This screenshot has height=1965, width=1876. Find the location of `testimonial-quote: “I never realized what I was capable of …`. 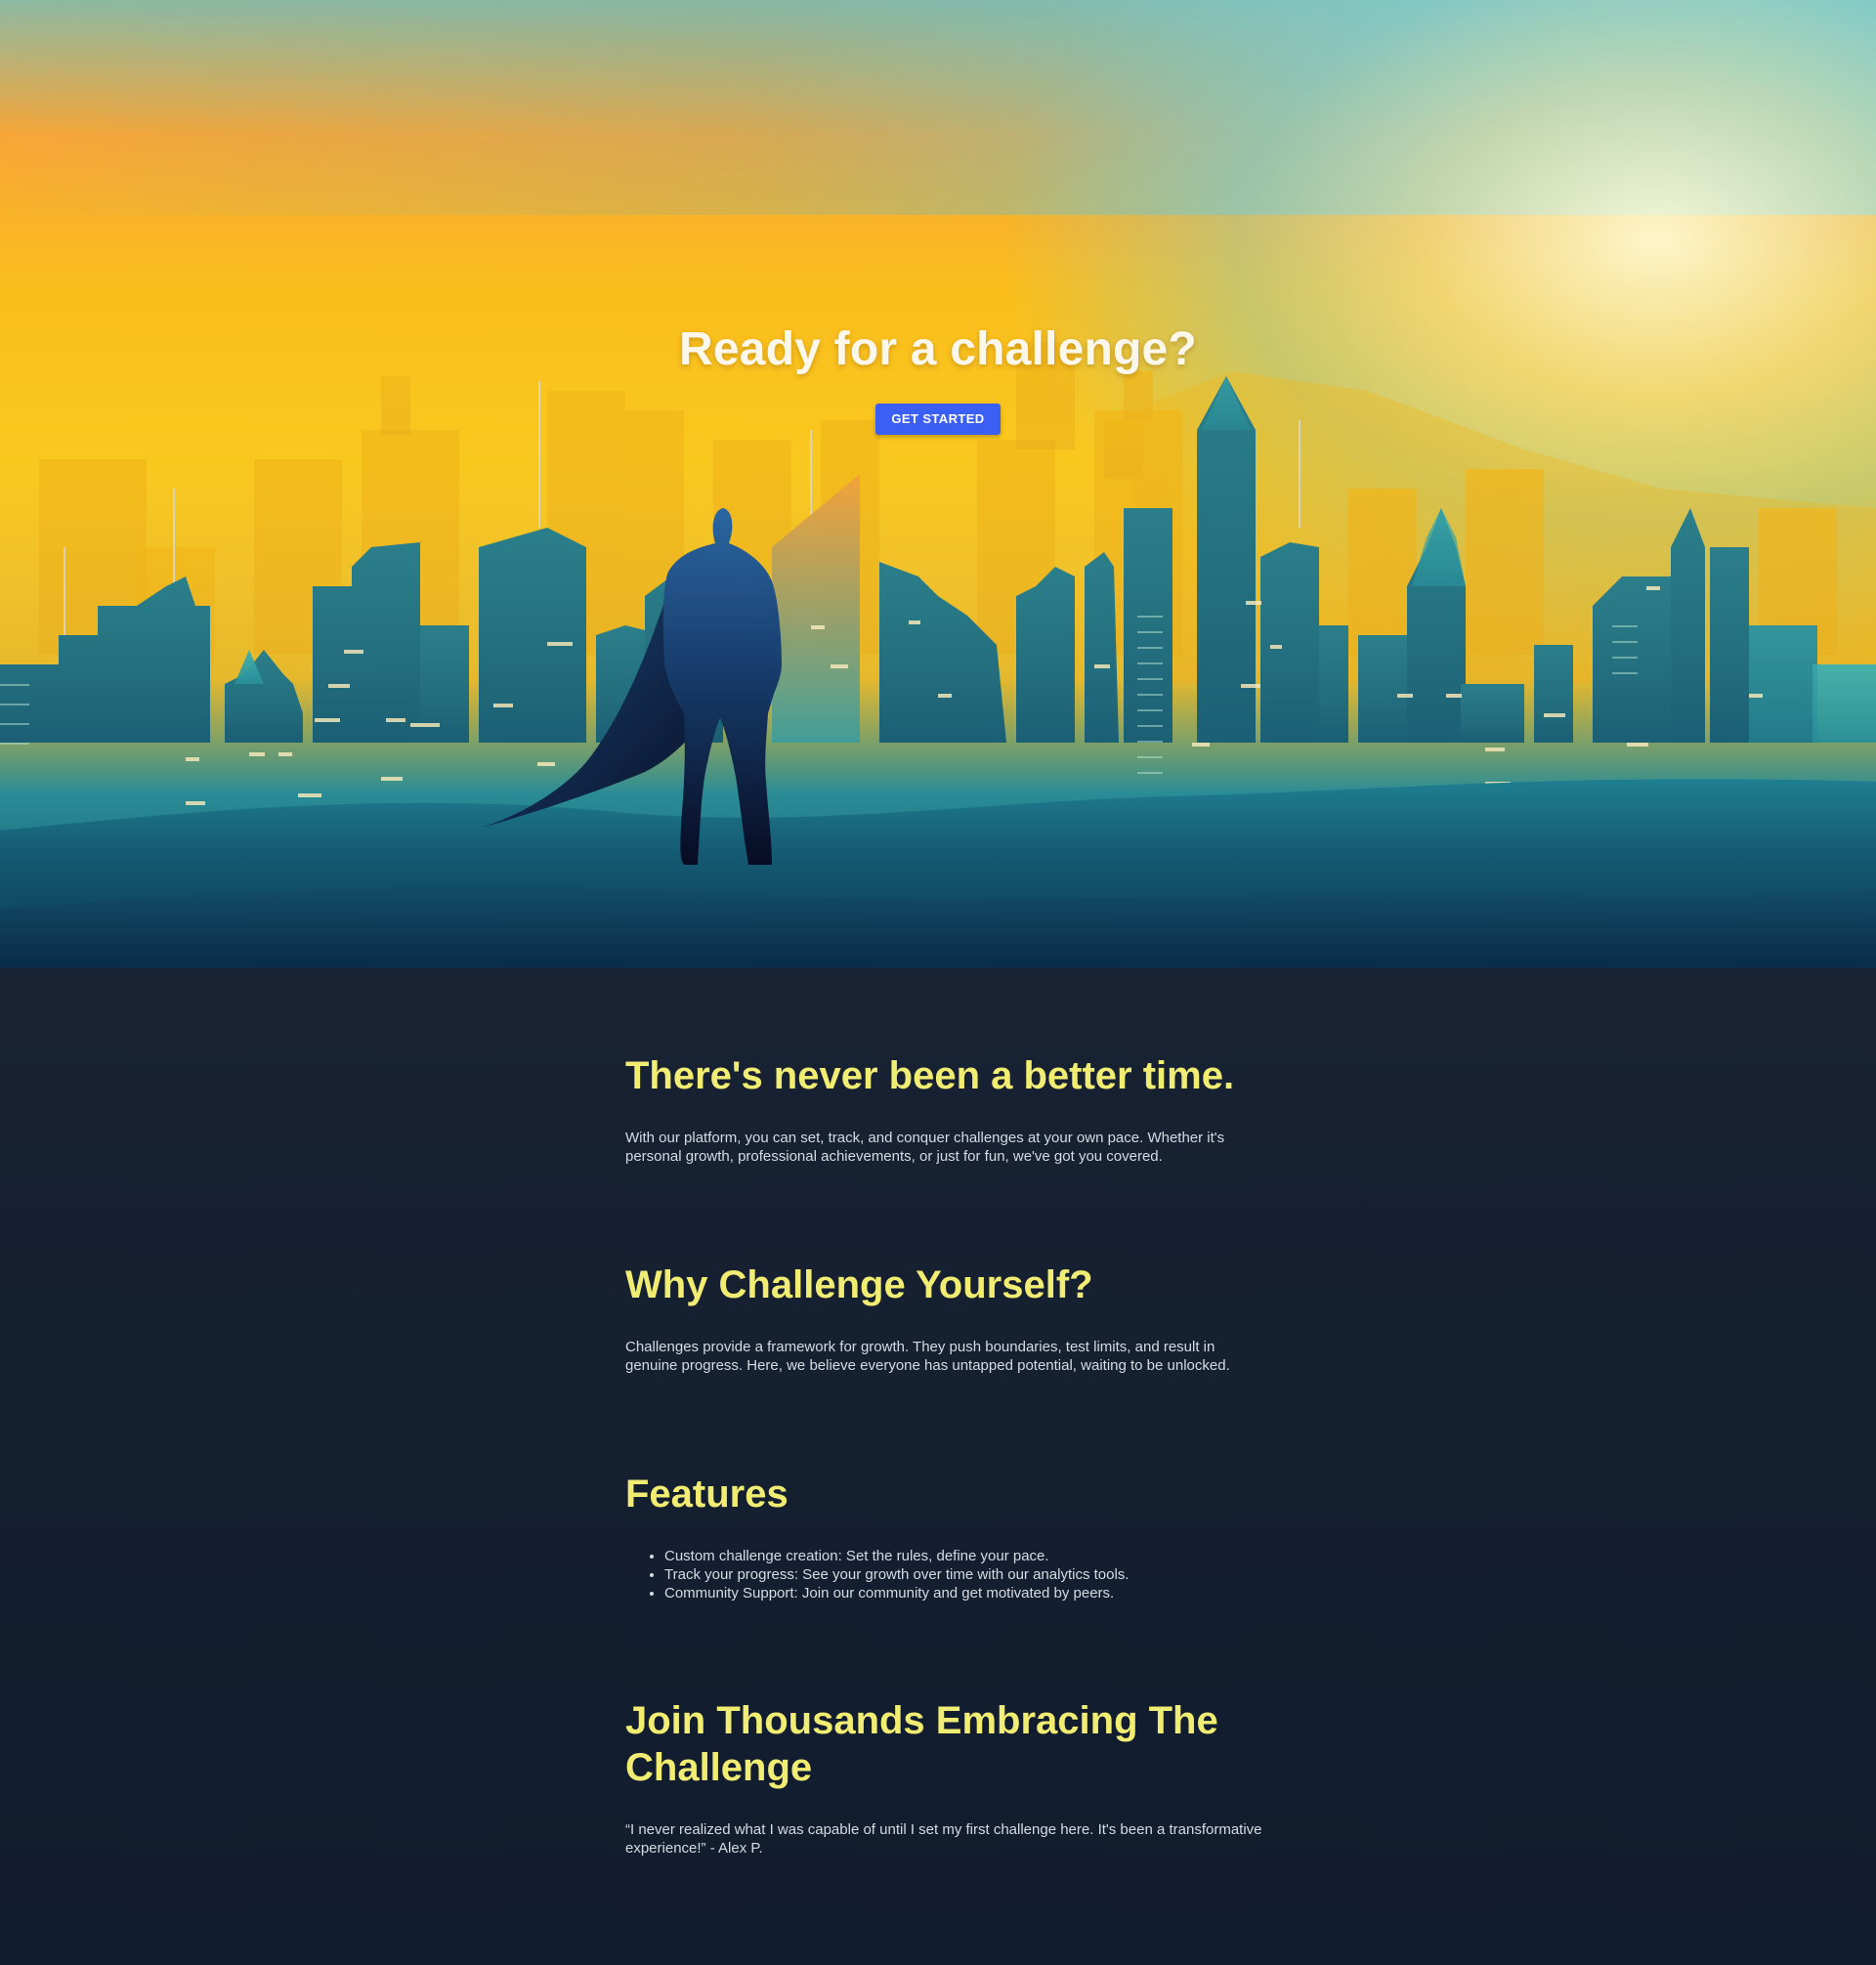

testimonial-quote: “I never realized what I was capable of … is located at coordinates (943, 1839).